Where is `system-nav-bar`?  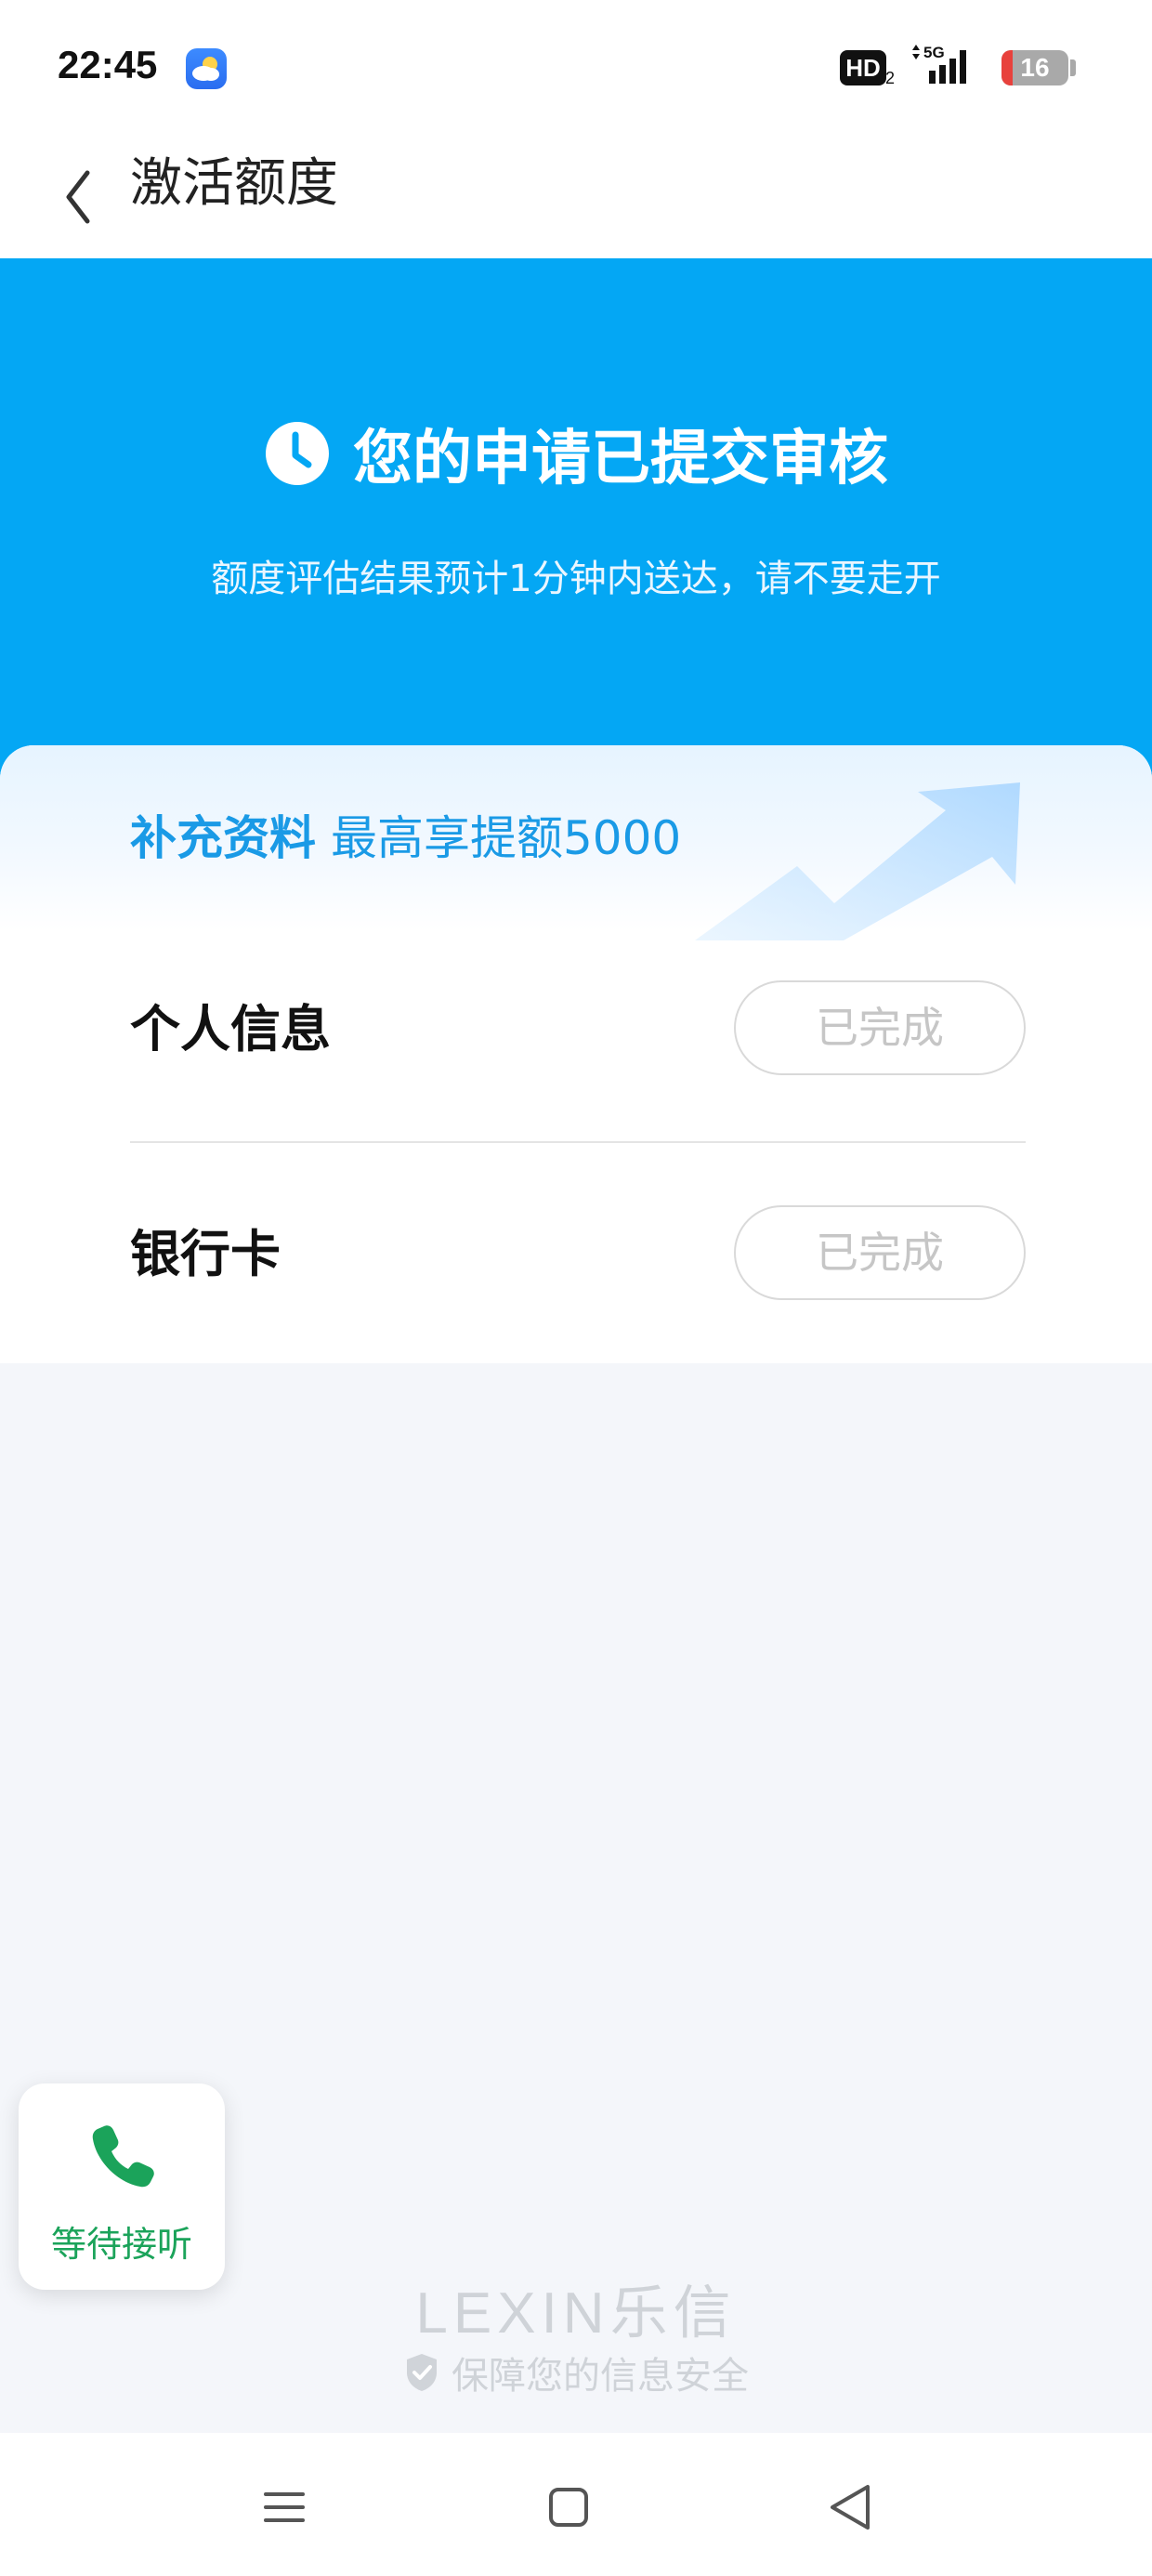 system-nav-bar is located at coordinates (576, 2504).